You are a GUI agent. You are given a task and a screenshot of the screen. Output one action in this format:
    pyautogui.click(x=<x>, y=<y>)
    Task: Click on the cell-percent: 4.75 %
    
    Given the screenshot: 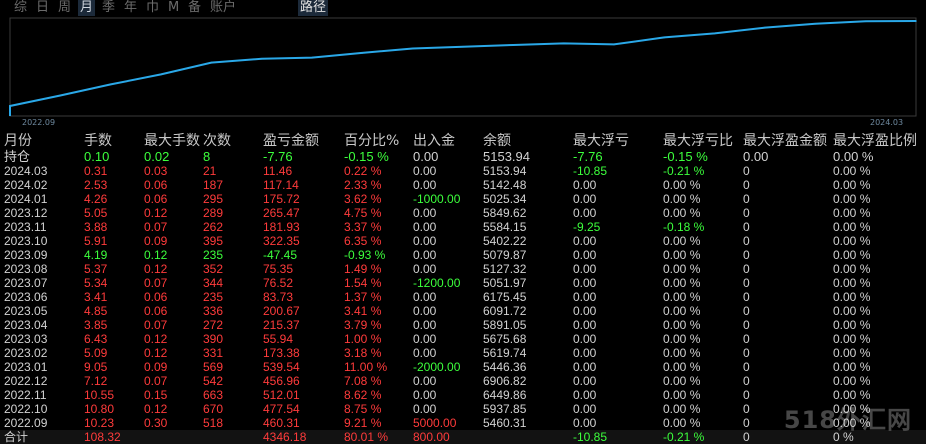 What is the action you would take?
    pyautogui.click(x=363, y=213)
    